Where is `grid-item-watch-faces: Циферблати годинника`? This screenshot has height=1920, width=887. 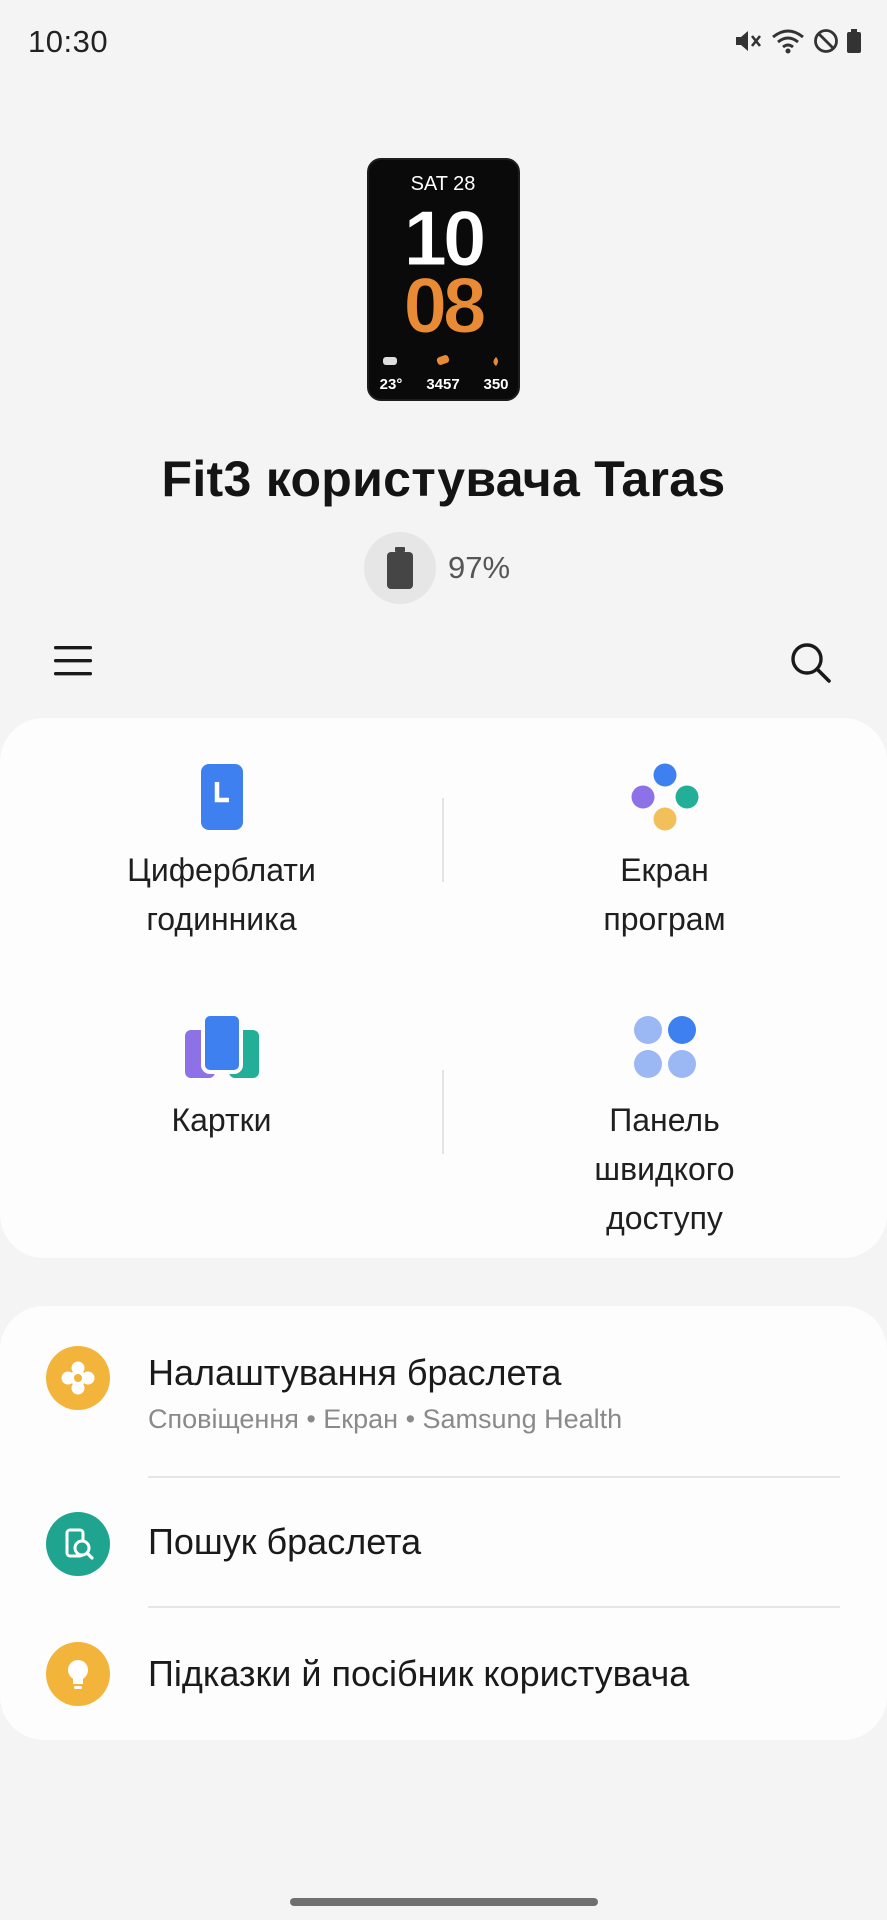 grid-item-watch-faces: Циферблати годинника is located at coordinates (221, 853).